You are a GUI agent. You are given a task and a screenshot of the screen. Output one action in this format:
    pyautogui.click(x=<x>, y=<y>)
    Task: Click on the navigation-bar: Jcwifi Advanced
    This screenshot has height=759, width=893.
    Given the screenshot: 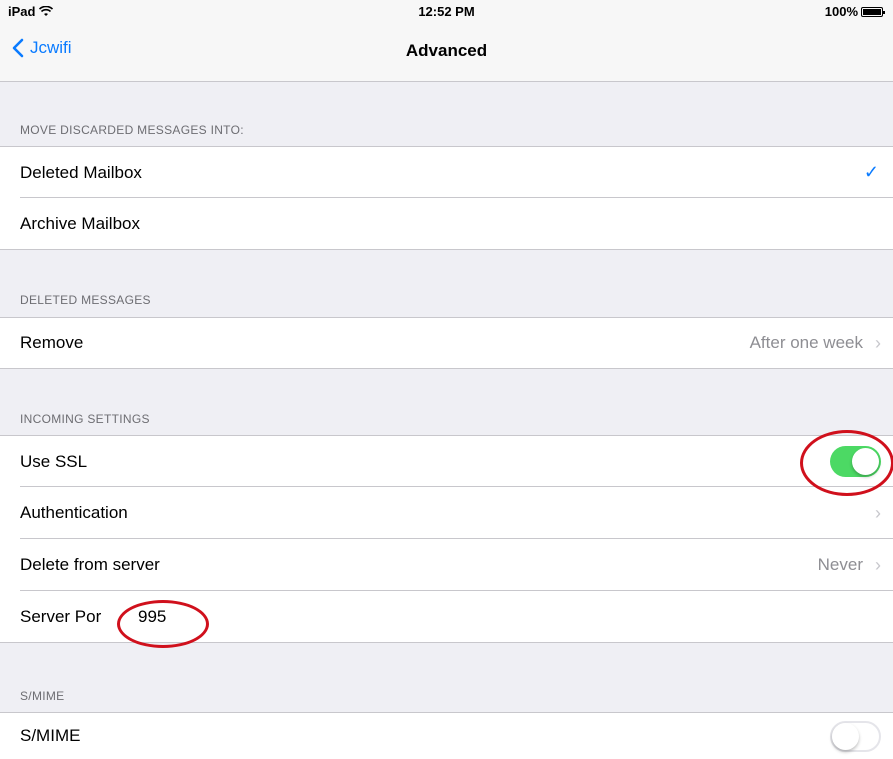 What is the action you would take?
    pyautogui.click(x=446, y=53)
    